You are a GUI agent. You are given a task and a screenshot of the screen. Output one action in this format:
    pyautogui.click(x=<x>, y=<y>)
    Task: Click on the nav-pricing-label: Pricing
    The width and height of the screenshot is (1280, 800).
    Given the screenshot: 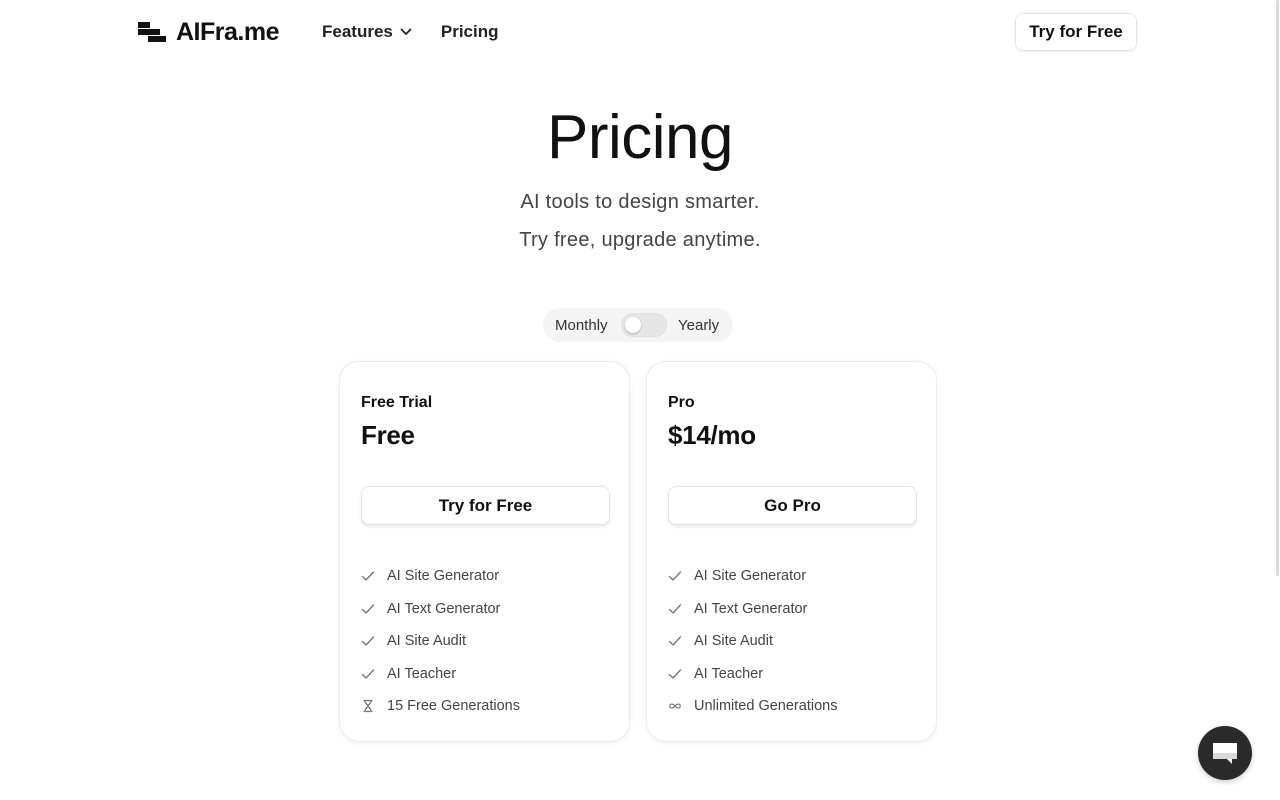 What is the action you would take?
    pyautogui.click(x=469, y=31)
    